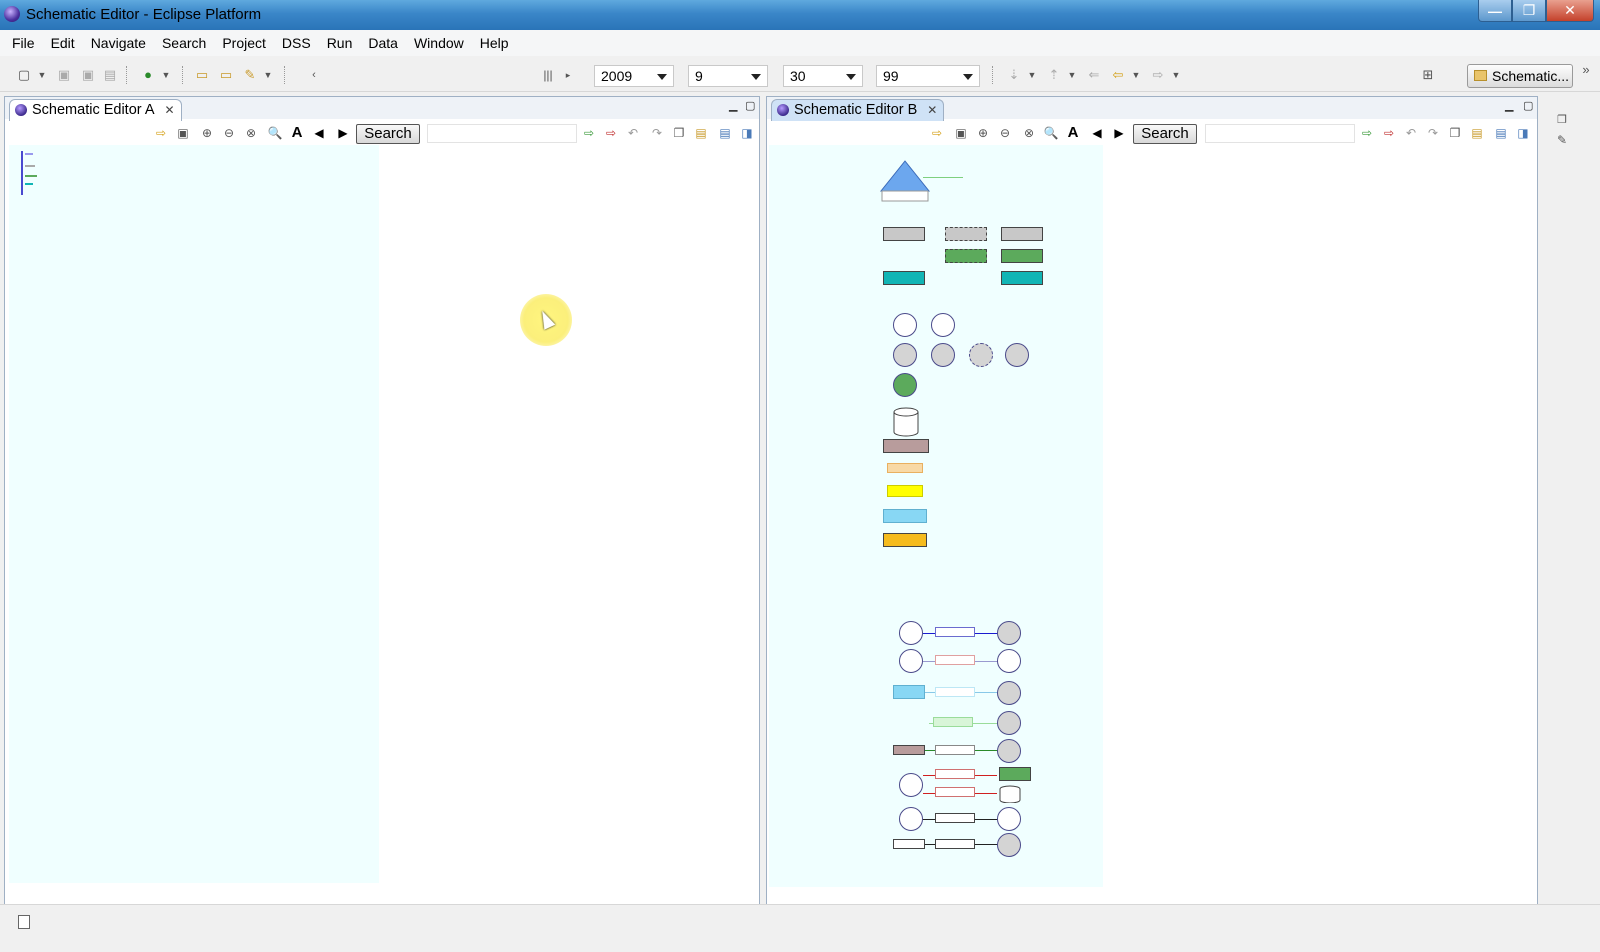 The width and height of the screenshot is (1600, 952). I want to click on forward-dropdown-icon: ▼, so click(1176, 75).